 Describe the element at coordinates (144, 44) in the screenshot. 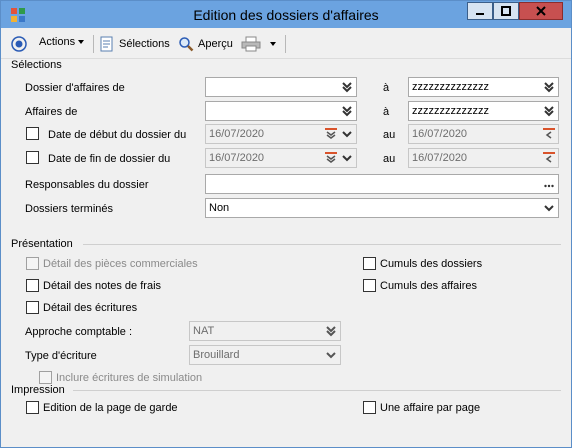

I see `selections-label: Sélections` at that location.